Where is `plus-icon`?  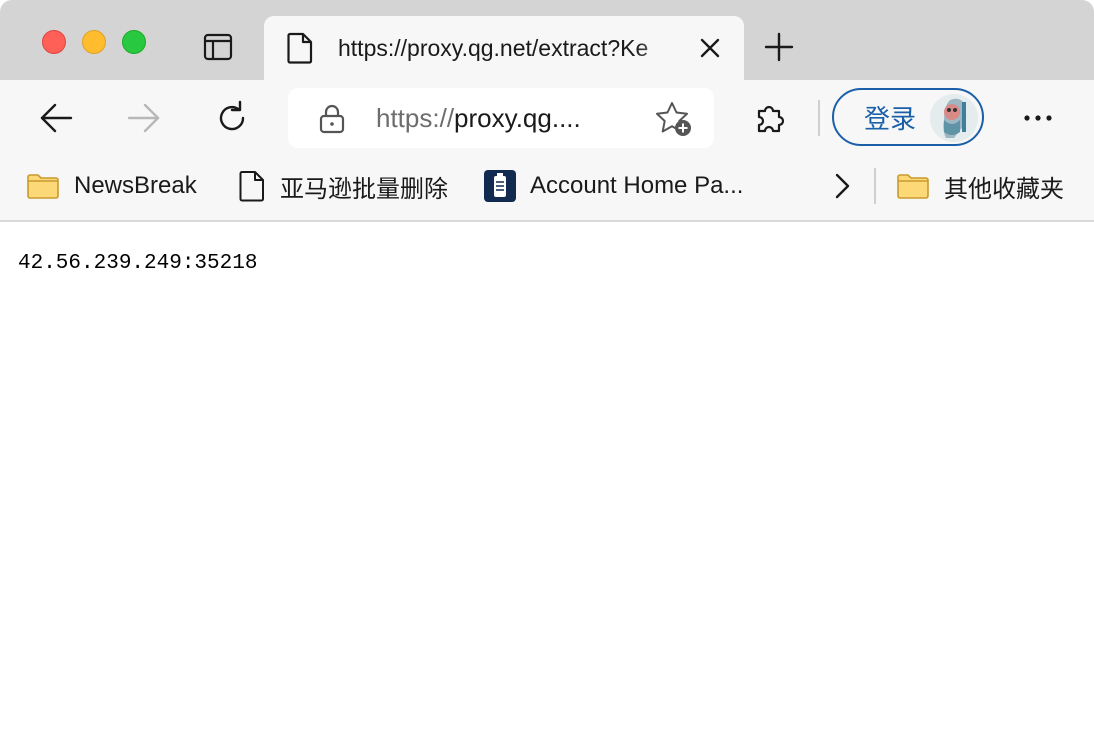 plus-icon is located at coordinates (779, 47).